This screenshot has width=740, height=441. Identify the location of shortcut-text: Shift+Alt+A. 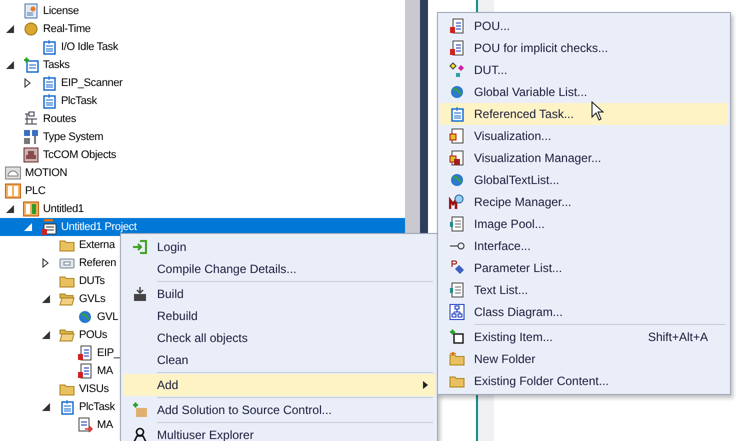
(678, 337).